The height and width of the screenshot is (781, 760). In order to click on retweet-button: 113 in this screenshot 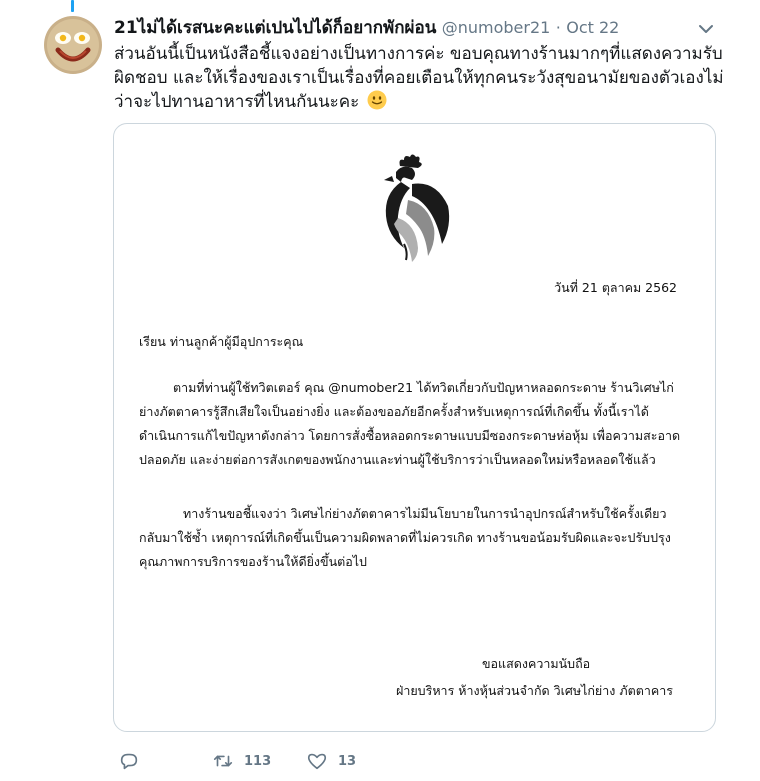, I will do `click(241, 761)`.